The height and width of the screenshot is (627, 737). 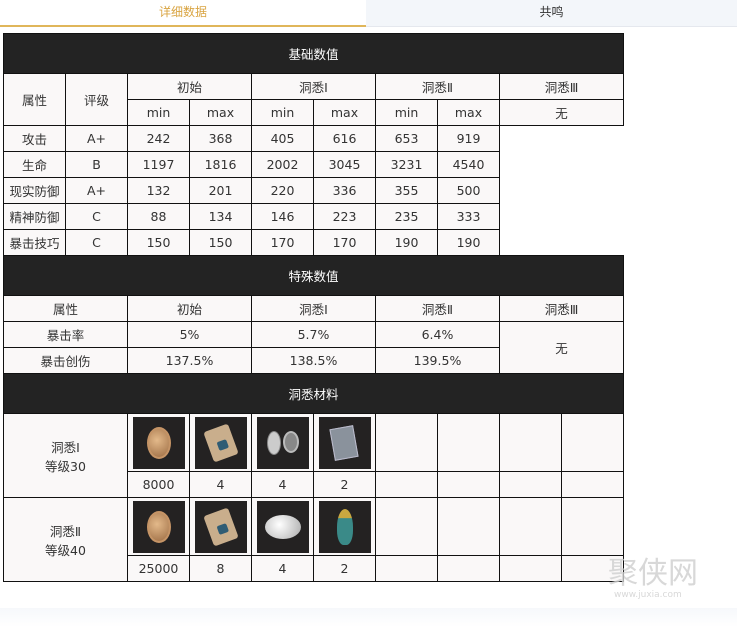 What do you see at coordinates (220, 164) in the screenshot?
I see `stat-value: 1816` at bounding box center [220, 164].